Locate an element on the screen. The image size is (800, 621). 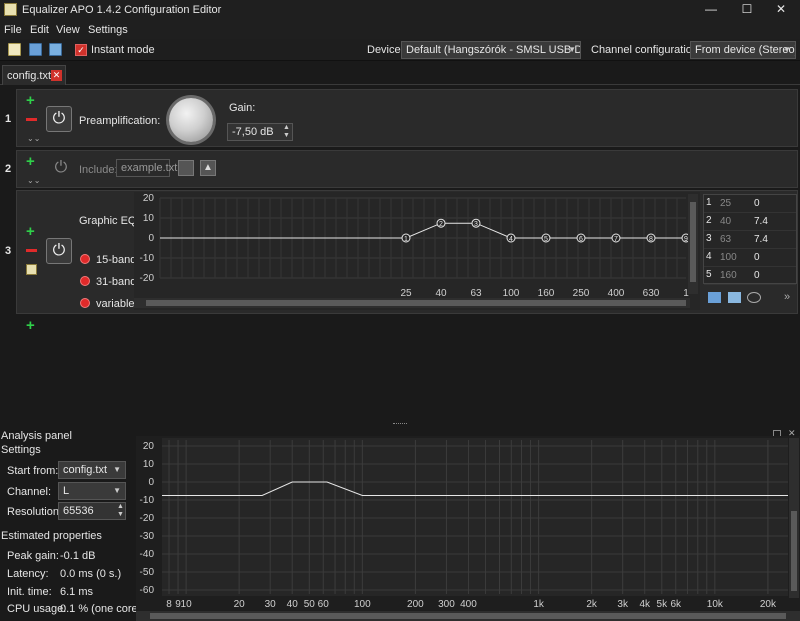
more-button: » is located at coordinates (787, 297).